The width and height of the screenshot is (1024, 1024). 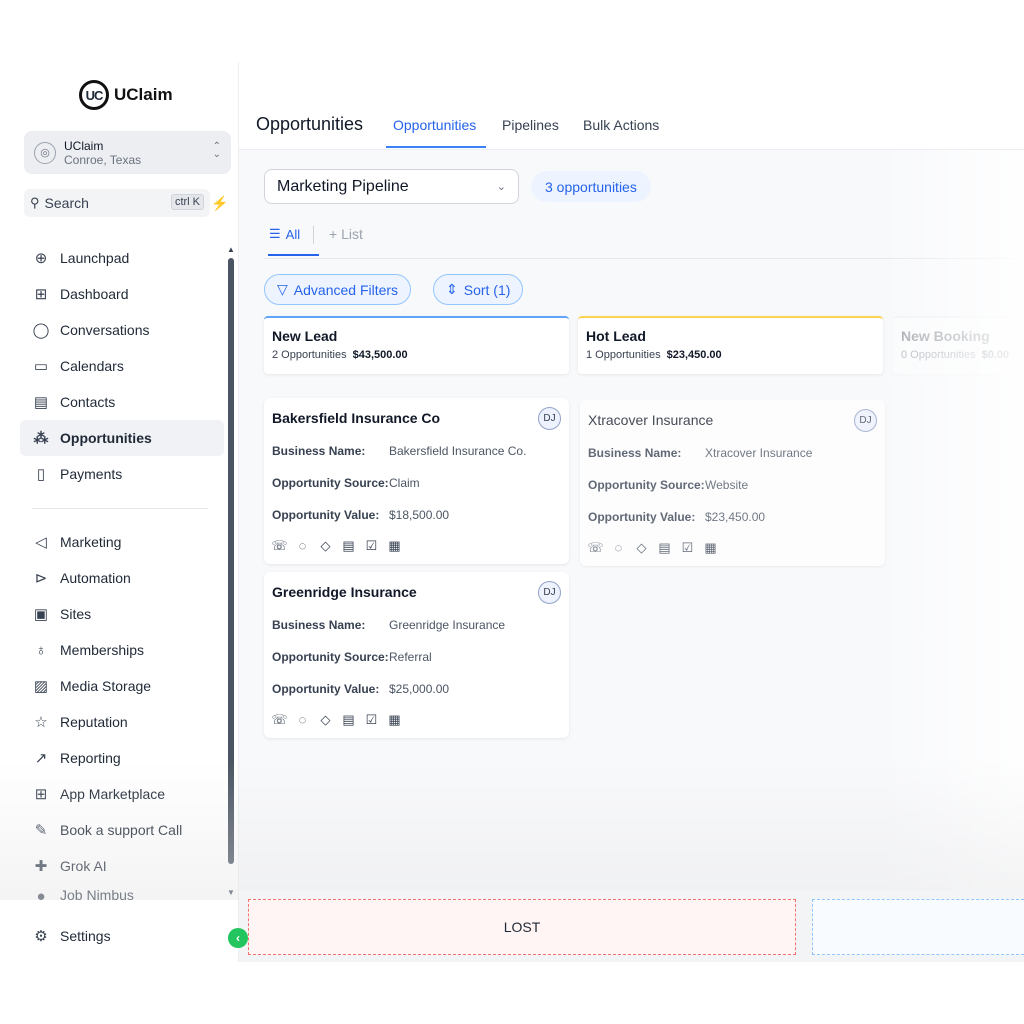 What do you see at coordinates (735, 517) in the screenshot?
I see `field-value: $23,450.00` at bounding box center [735, 517].